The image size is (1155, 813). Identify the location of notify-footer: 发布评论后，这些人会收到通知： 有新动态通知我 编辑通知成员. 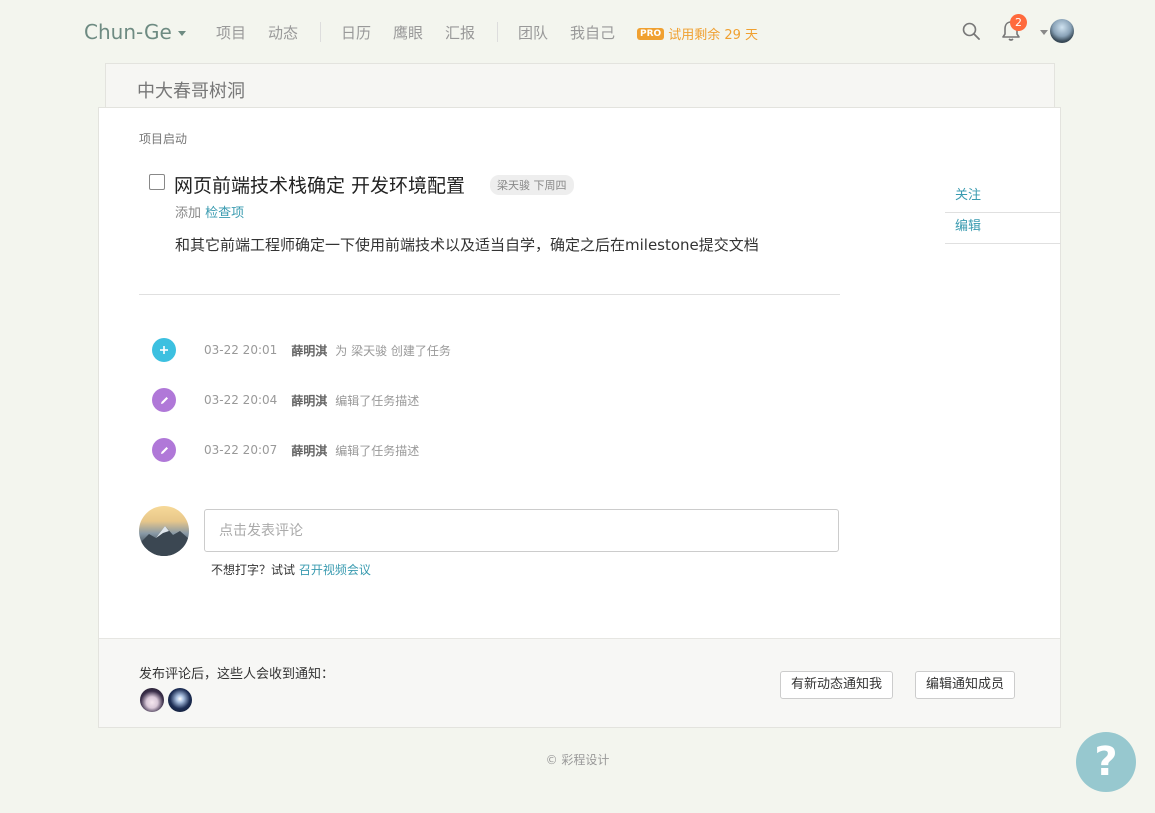
(579, 682).